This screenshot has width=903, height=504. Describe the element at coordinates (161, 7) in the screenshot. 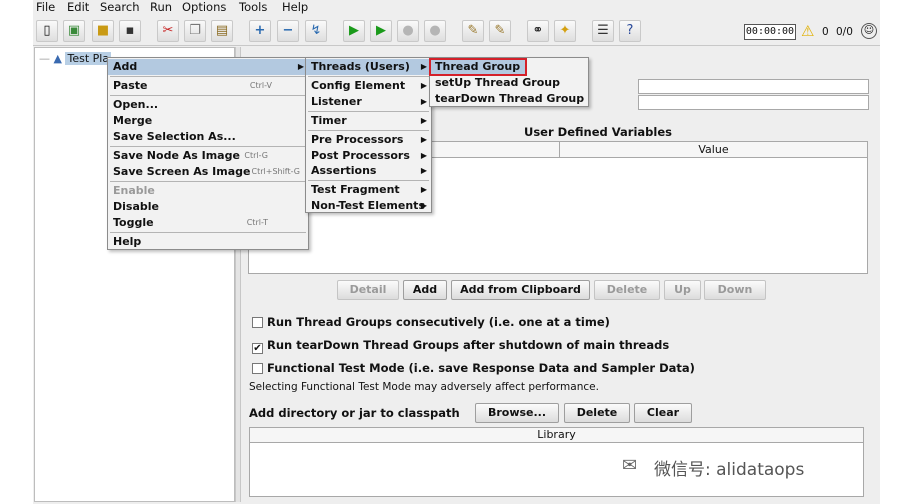

I see `menu-run: Run` at that location.